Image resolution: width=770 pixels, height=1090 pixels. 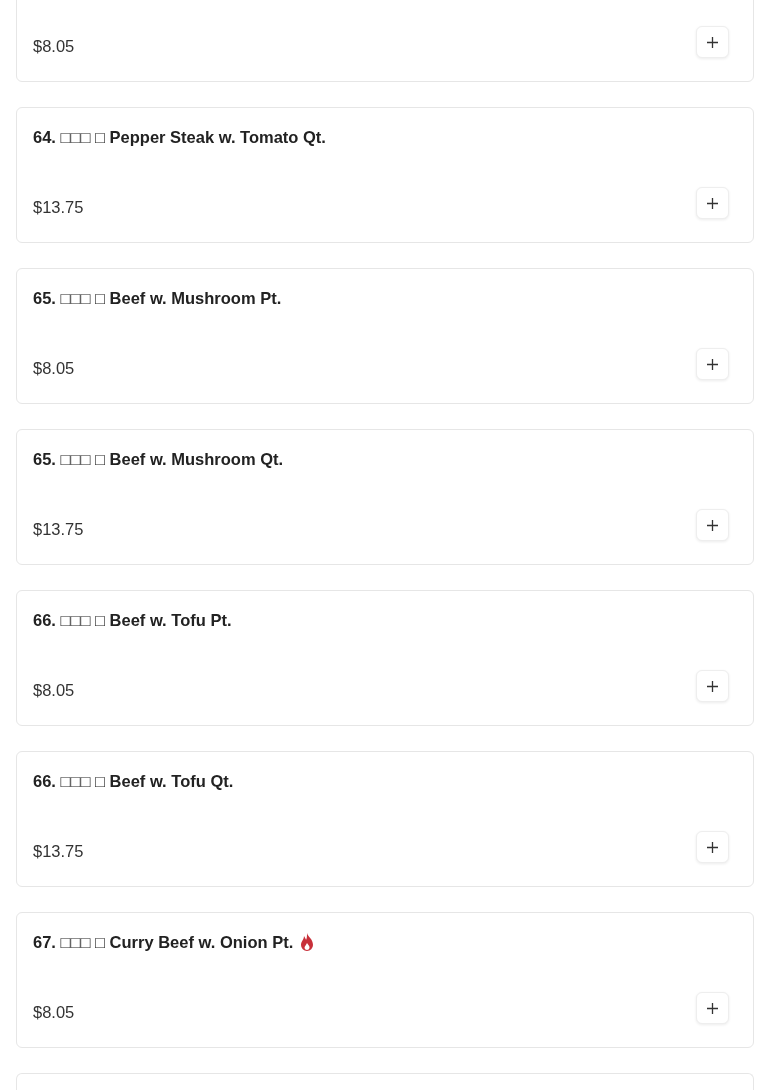 I want to click on item-title: 65. □□□ □ Beef w. Mushroom Qt., so click(x=158, y=459).